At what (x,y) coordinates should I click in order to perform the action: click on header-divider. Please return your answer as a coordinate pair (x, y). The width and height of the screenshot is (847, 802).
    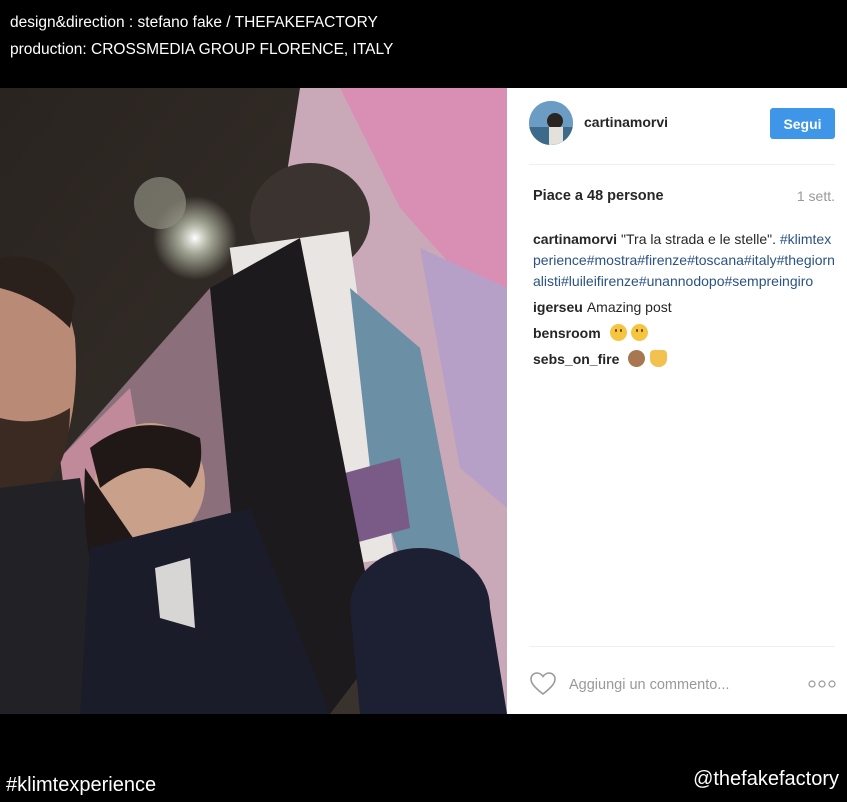
    Looking at the image, I should click on (682, 164).